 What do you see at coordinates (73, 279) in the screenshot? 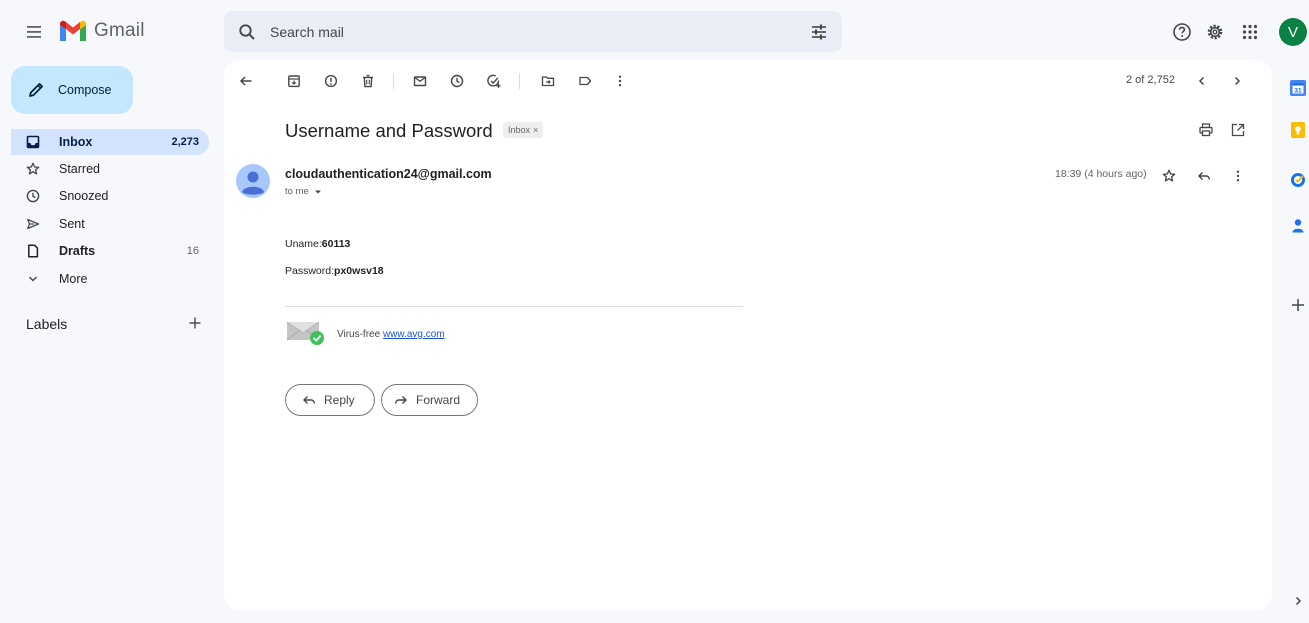
I see `sidebar-item-label: More` at bounding box center [73, 279].